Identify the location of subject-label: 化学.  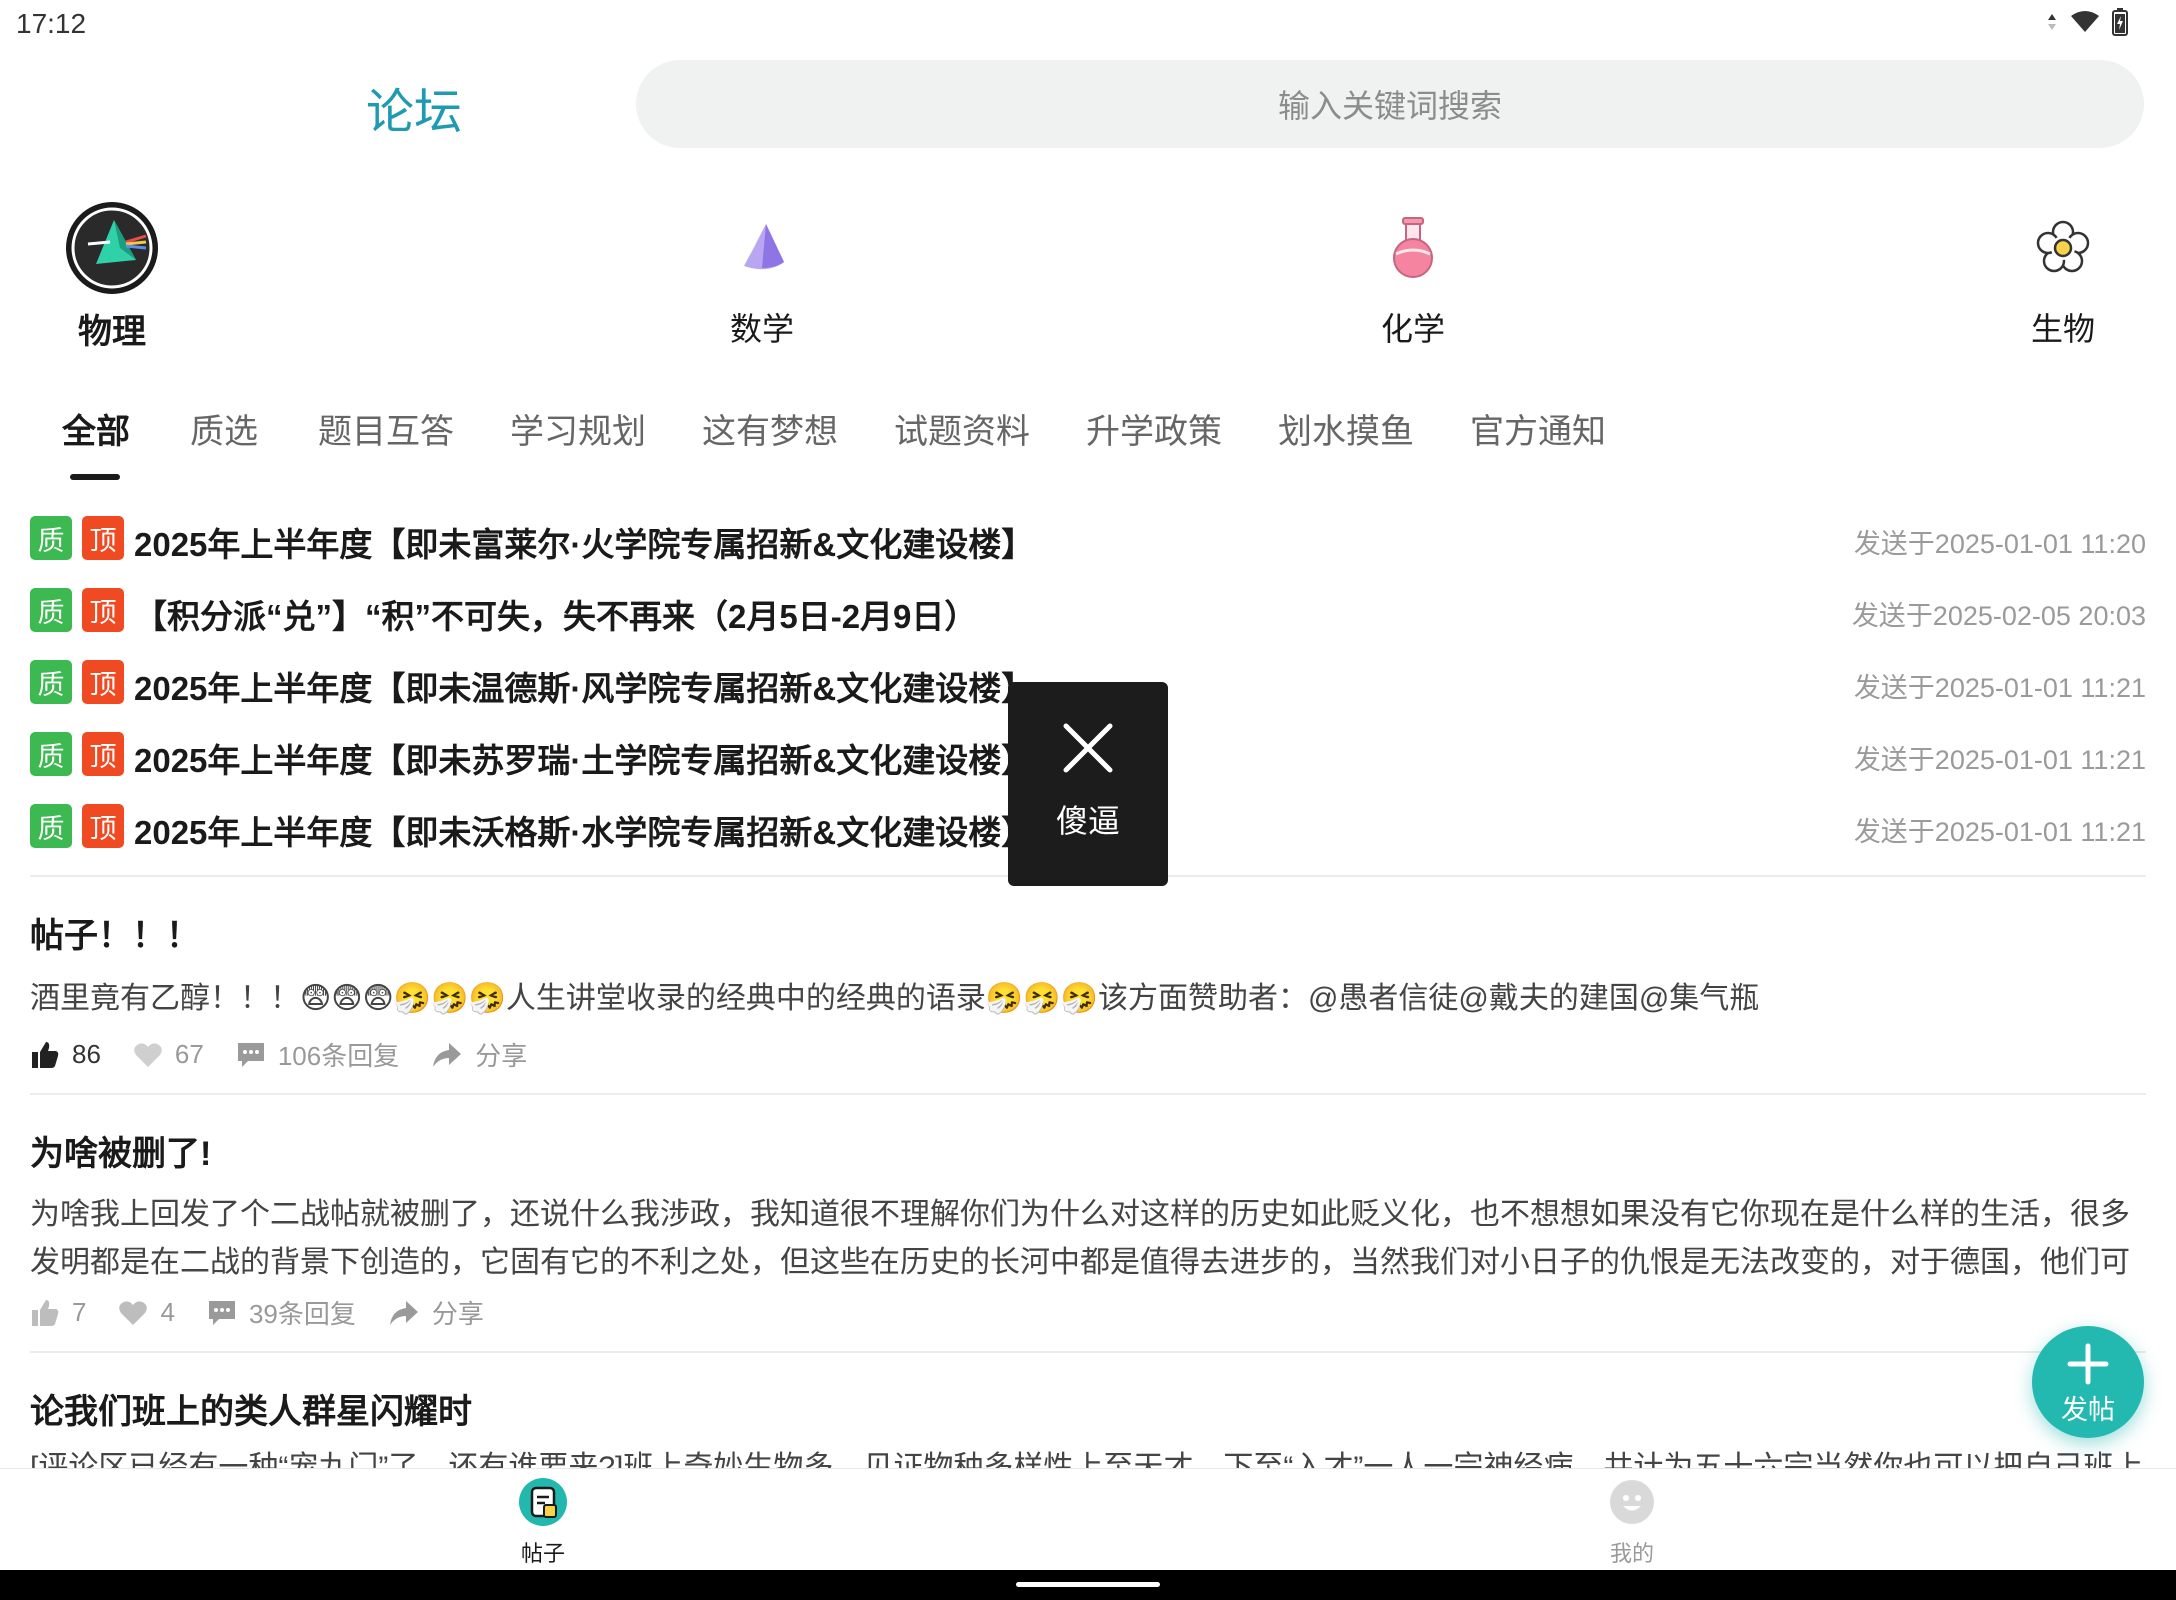
(1412, 329).